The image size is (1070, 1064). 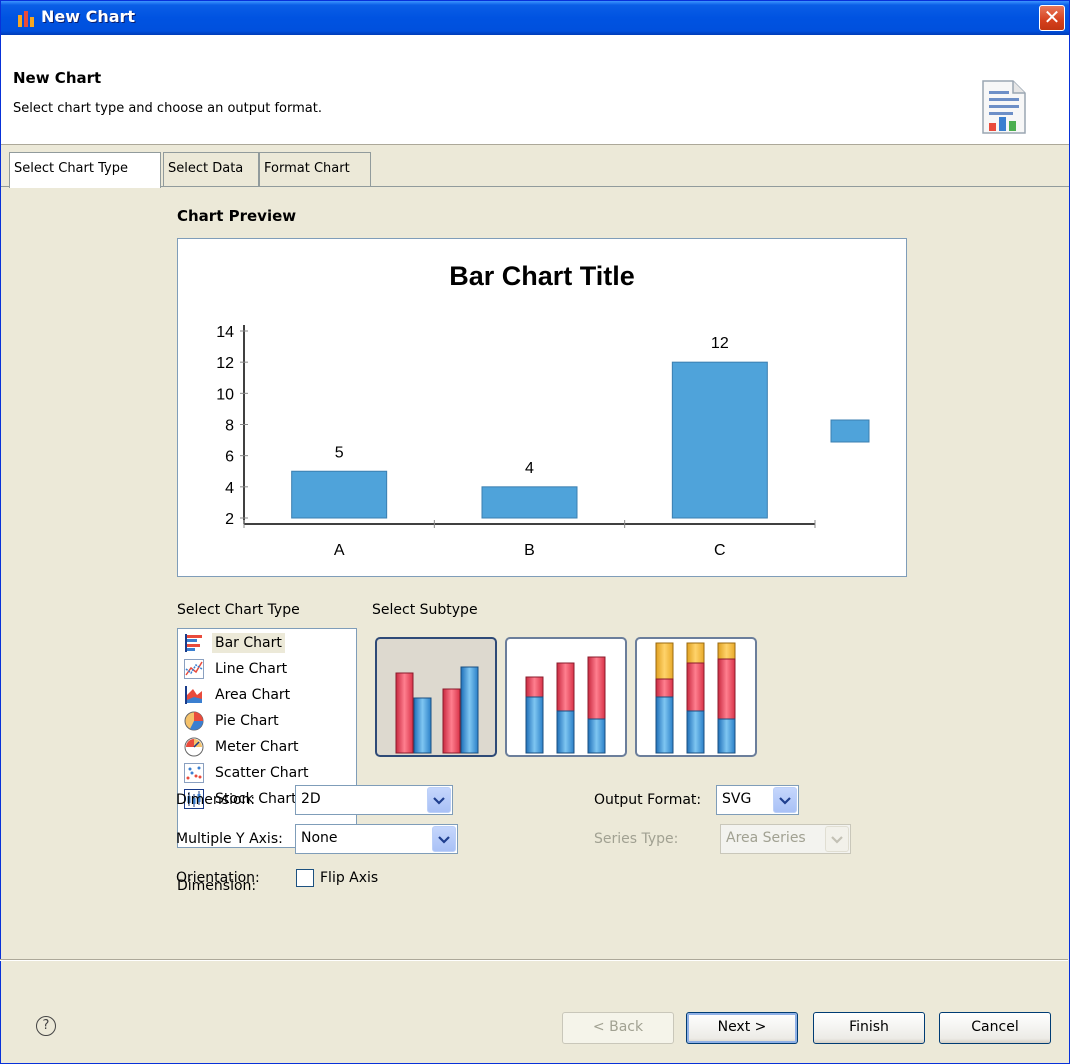 What do you see at coordinates (237, 216) in the screenshot?
I see `chart-preview-label: Chart Preview` at bounding box center [237, 216].